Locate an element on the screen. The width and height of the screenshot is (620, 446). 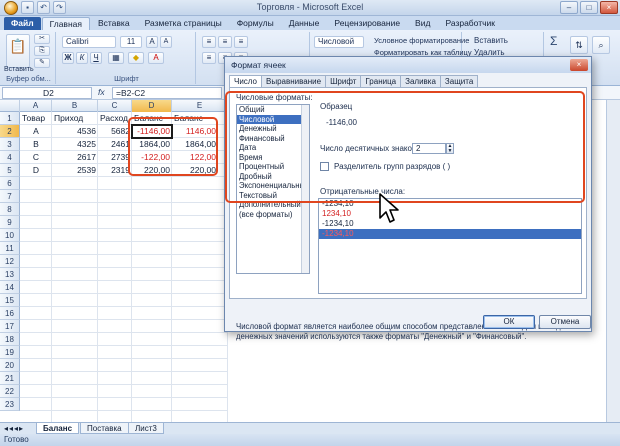
sheet-tab-supply: Поставка is located at coordinates (104, 428).